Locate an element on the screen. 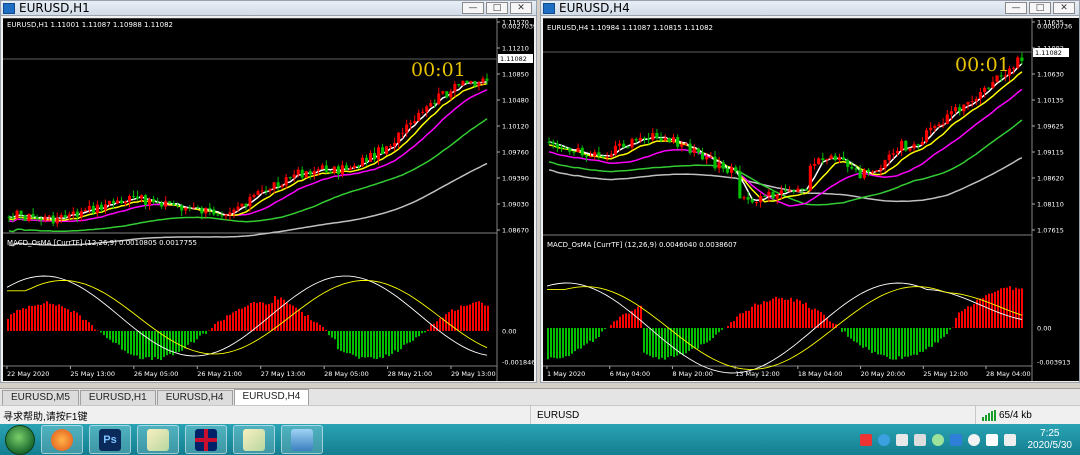 The width and height of the screenshot is (1080, 455). clock-time: 7:25 is located at coordinates (1050, 433).